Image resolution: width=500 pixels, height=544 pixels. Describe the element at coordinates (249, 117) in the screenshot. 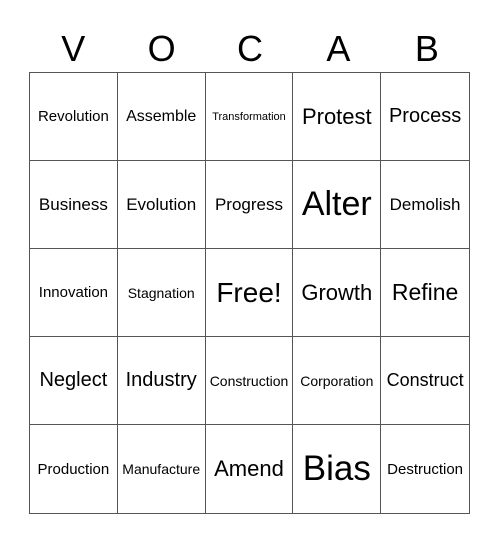

I see `bingo-cell: Transformation` at that location.